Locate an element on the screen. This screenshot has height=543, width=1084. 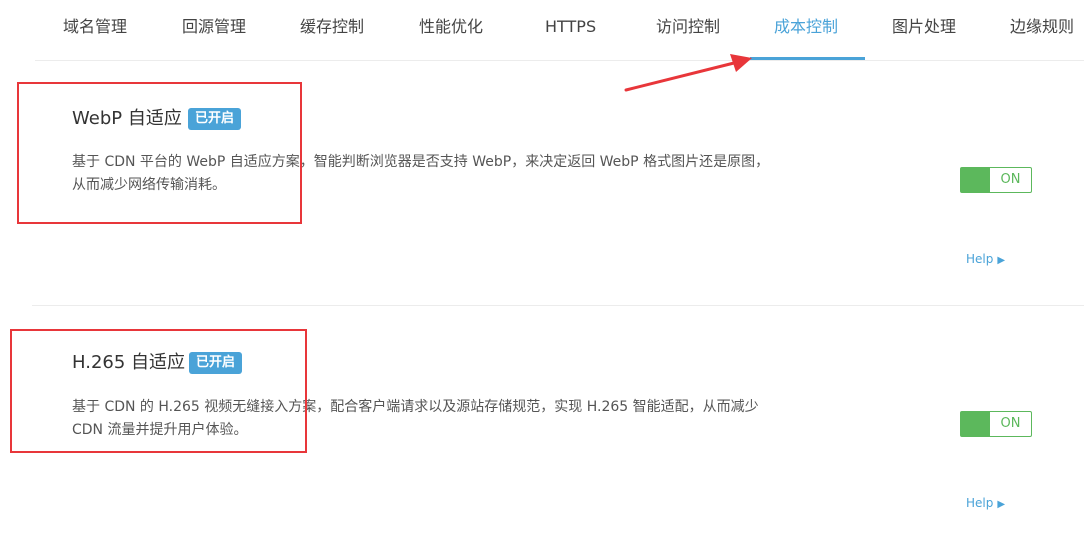
tab-edge-rules: 边缘规则 is located at coordinates (1042, 29).